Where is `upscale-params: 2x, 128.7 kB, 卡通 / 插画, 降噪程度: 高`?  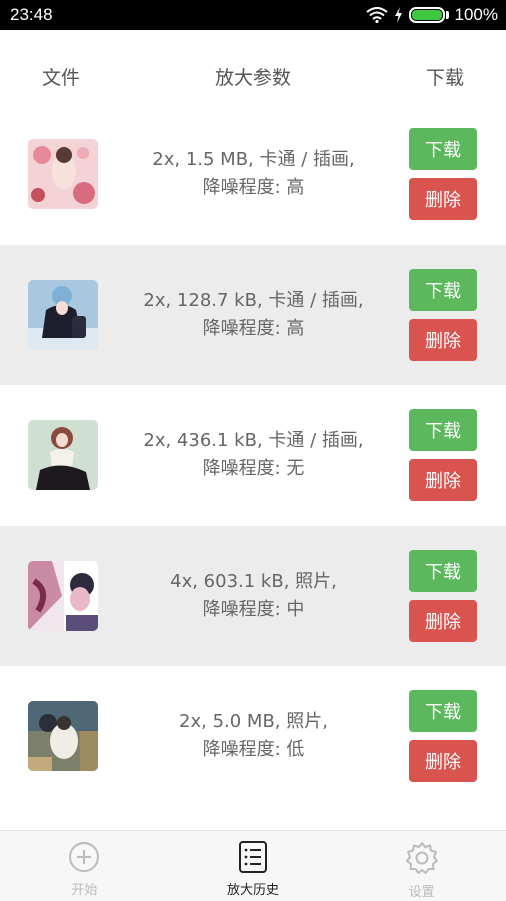 upscale-params: 2x, 128.7 kB, 卡通 / 插画, 降噪程度: 高 is located at coordinates (253, 315).